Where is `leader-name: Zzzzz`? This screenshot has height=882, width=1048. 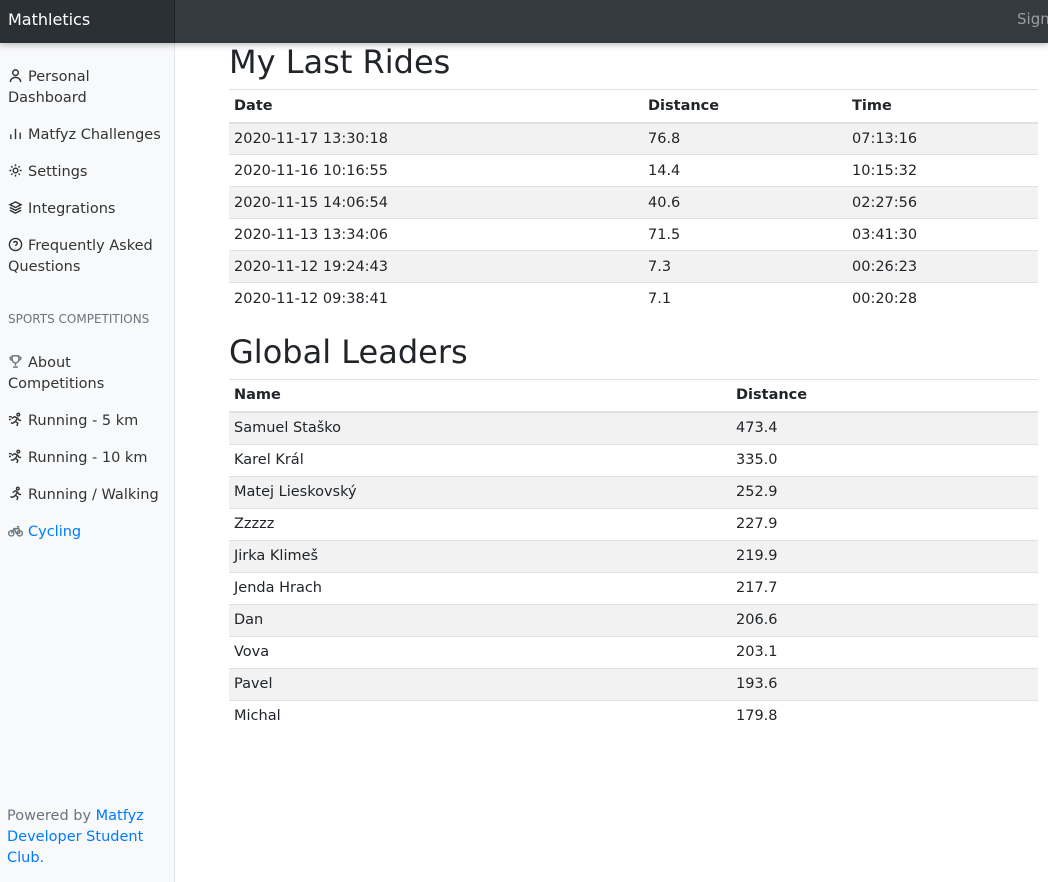
leader-name: Zzzzz is located at coordinates (480, 523).